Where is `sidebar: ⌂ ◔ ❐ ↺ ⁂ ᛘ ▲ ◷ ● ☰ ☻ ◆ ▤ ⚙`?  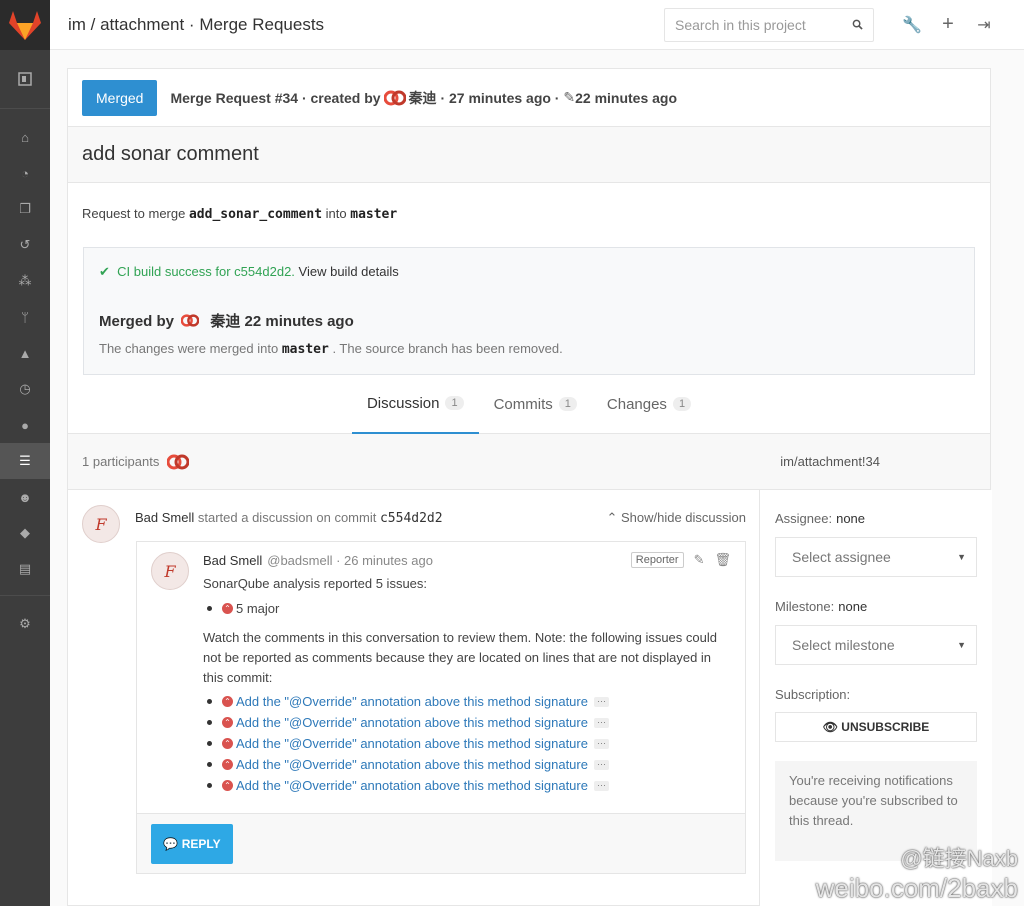
sidebar: ⌂ ◔ ❐ ↺ ⁂ ᛘ ▲ ◷ ● ☰ ☻ ◆ ▤ ⚙ is located at coordinates (25, 453).